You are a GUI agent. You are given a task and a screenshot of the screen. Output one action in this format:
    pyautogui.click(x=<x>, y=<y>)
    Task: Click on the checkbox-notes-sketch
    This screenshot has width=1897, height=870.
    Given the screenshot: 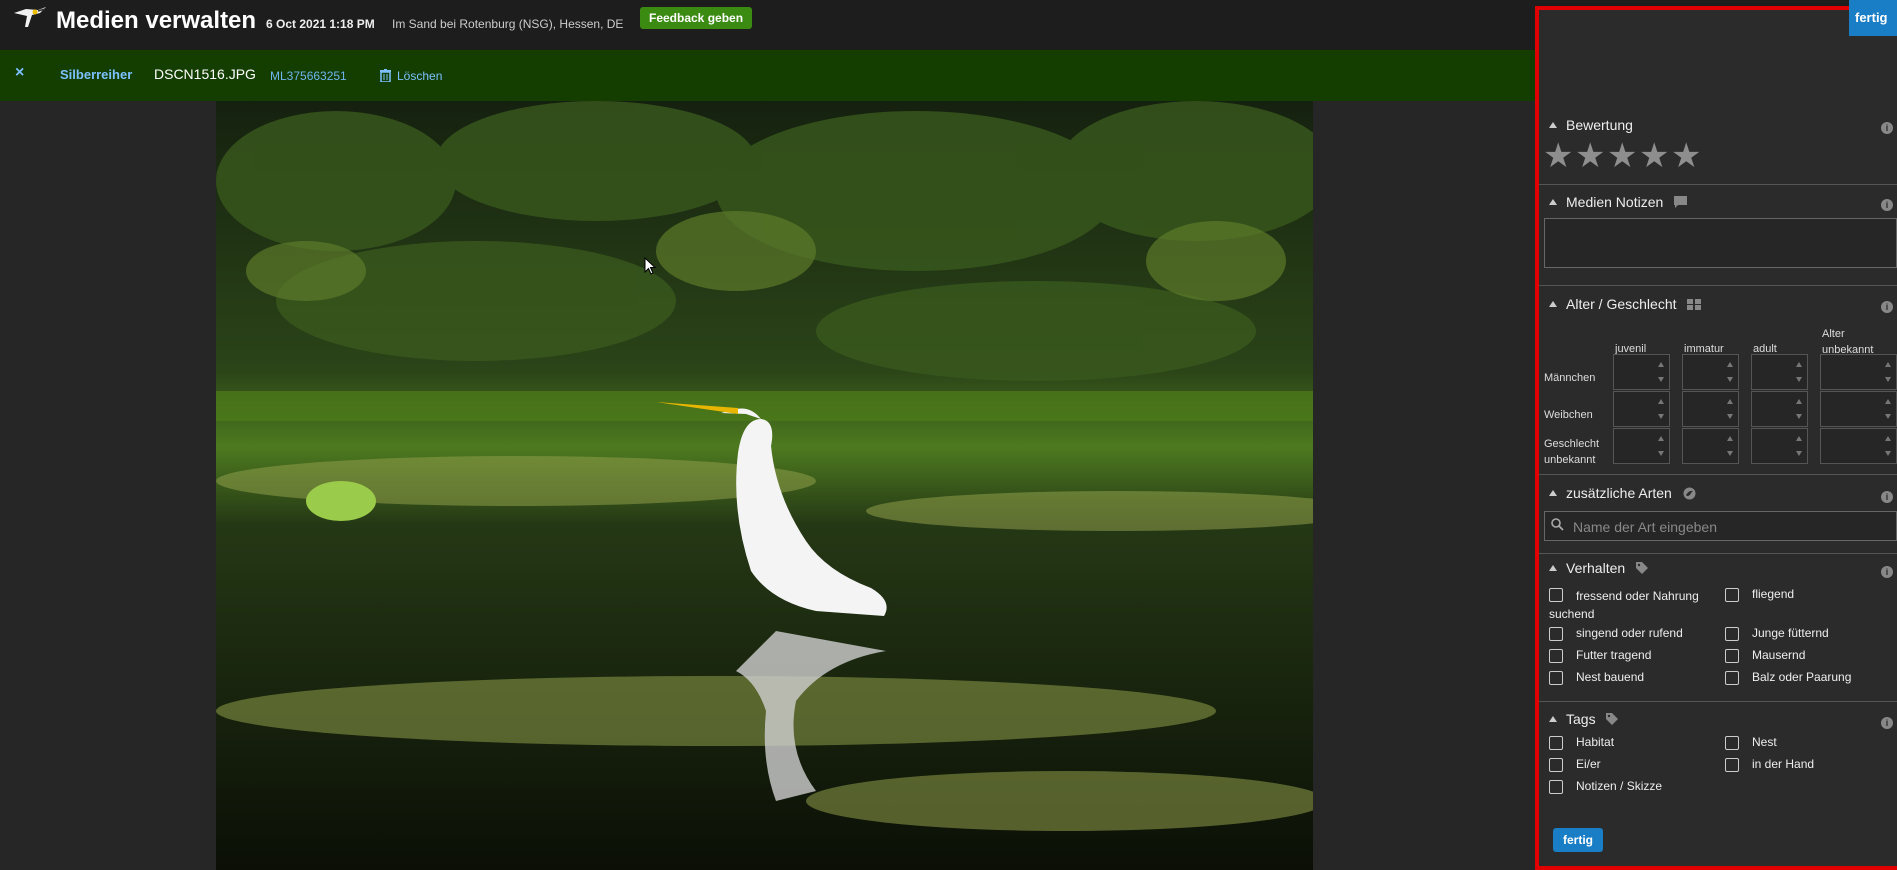 What is the action you would take?
    pyautogui.click(x=1556, y=787)
    